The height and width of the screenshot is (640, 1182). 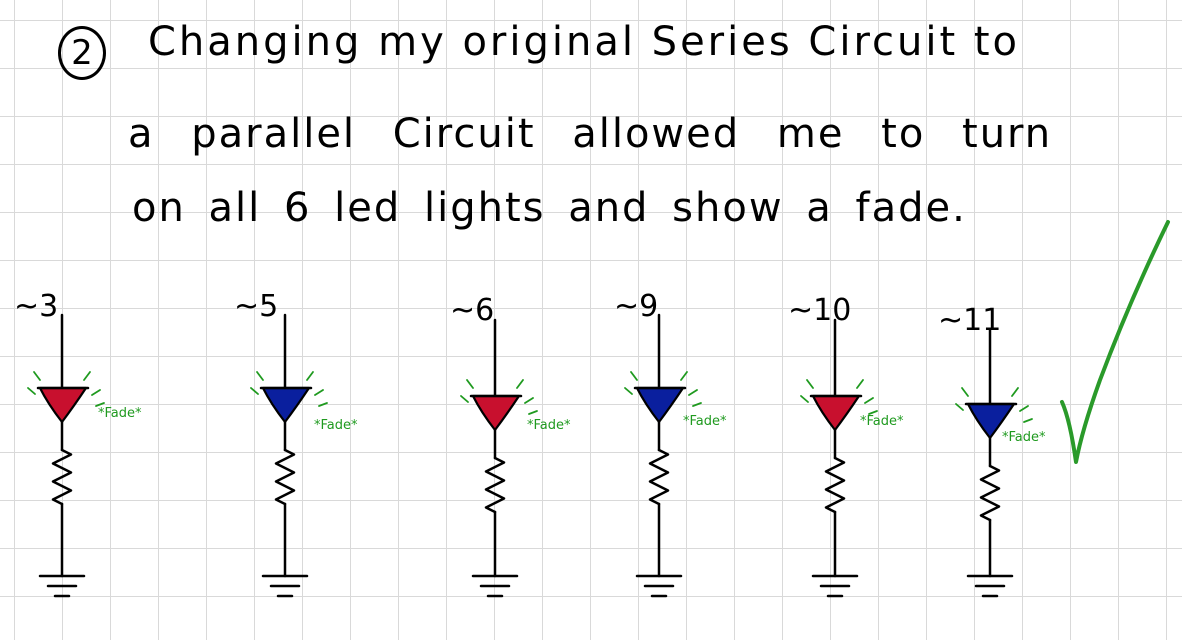 I want to click on pin-label: ~11, so click(x=970, y=320).